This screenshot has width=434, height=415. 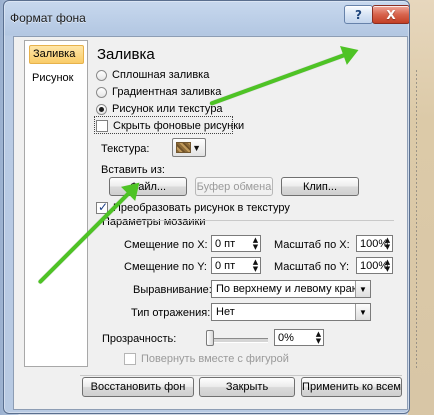 I want to click on scale-y-label: Масштаб по Y:, so click(x=312, y=267).